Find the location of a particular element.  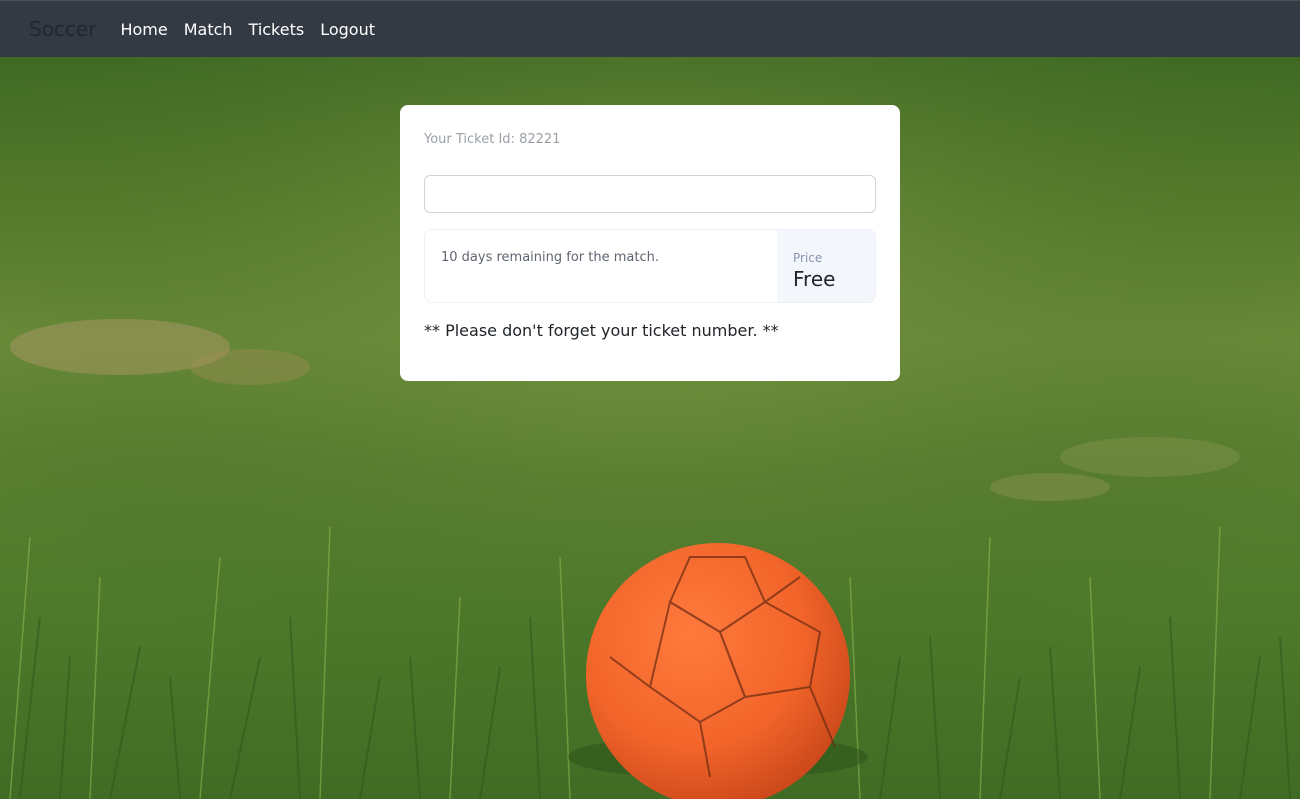

nav-link-match: Match is located at coordinates (208, 29).